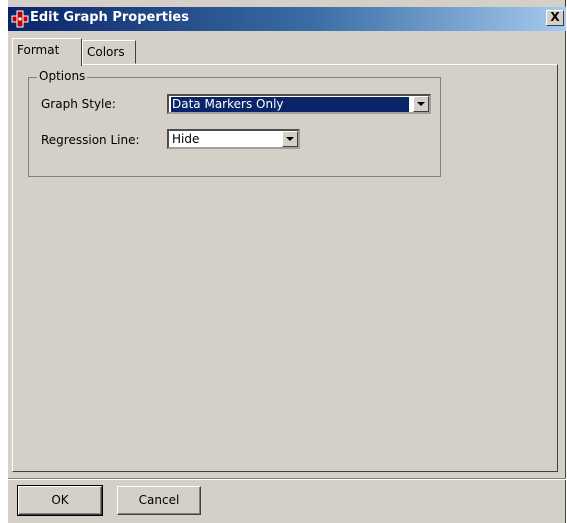 The height and width of the screenshot is (523, 567). I want to click on regression-line-label: Regression Line:, so click(90, 140).